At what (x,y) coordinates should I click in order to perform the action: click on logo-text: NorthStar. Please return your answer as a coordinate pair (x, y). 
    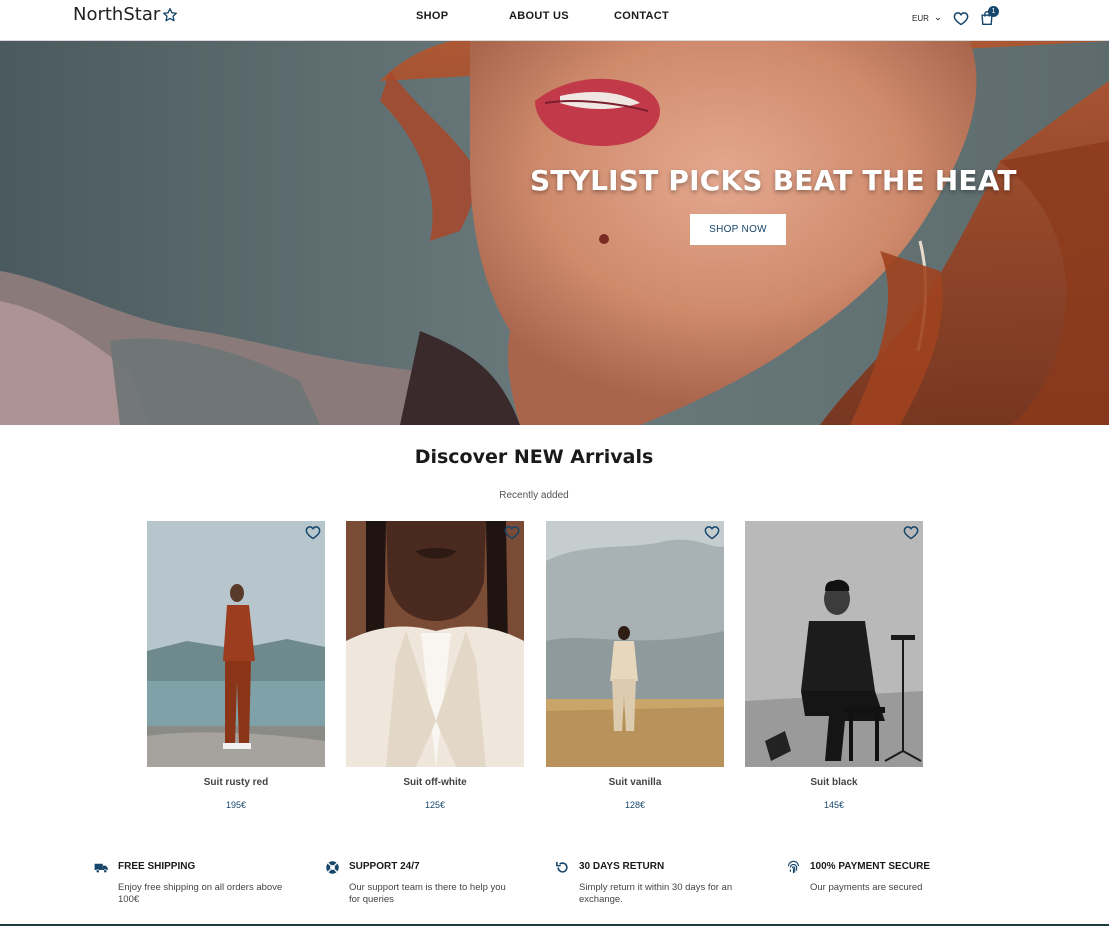
    Looking at the image, I should click on (117, 14).